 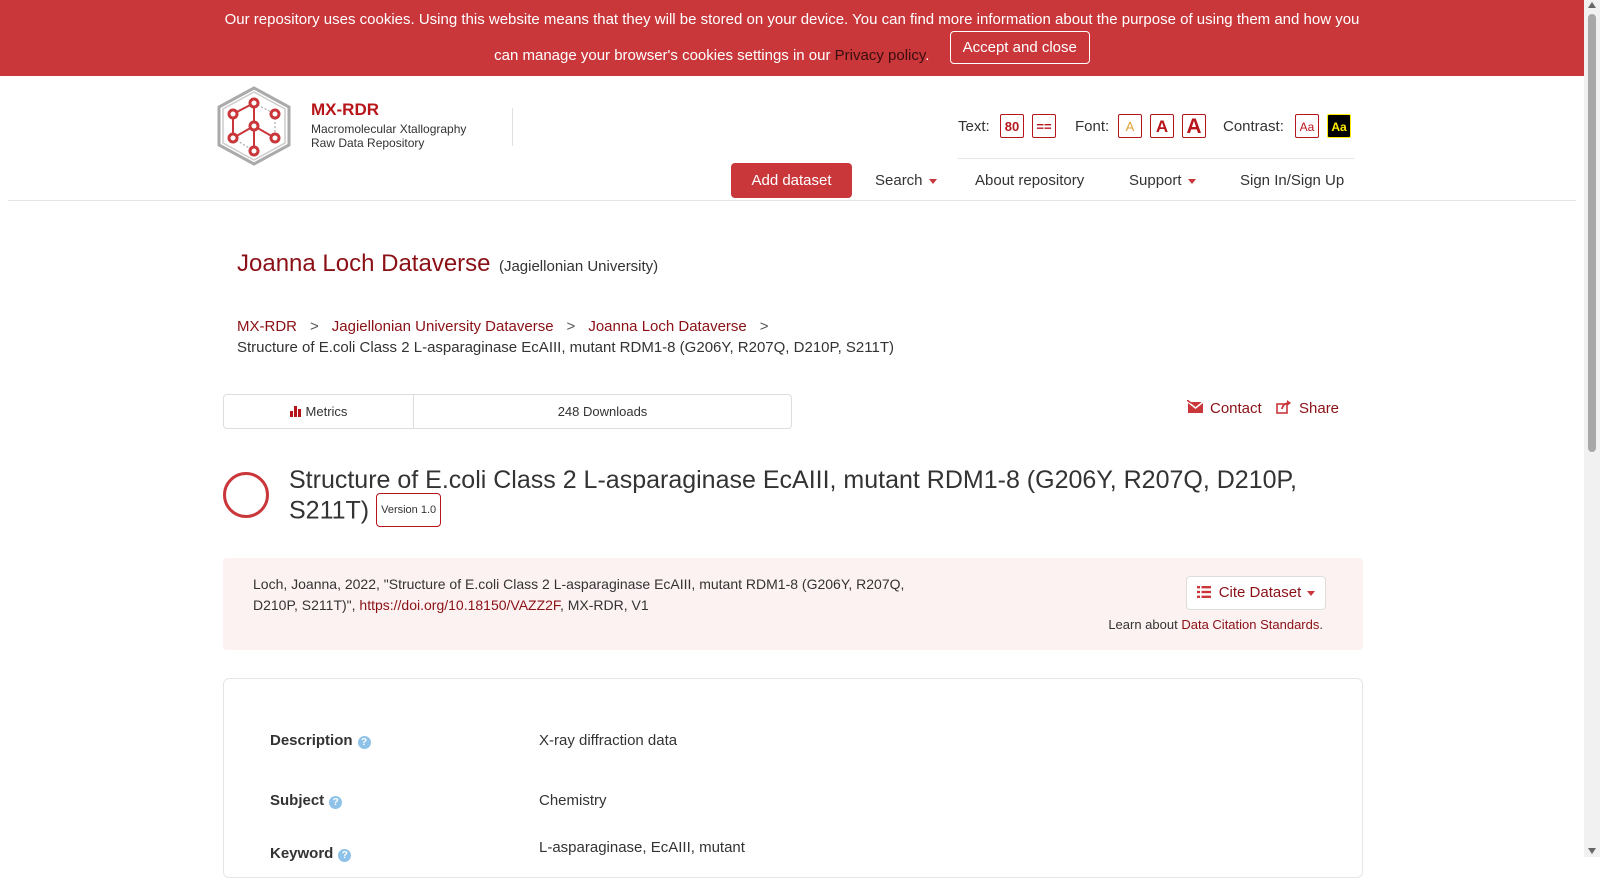 I want to click on envelope-icon, so click(x=1195, y=406).